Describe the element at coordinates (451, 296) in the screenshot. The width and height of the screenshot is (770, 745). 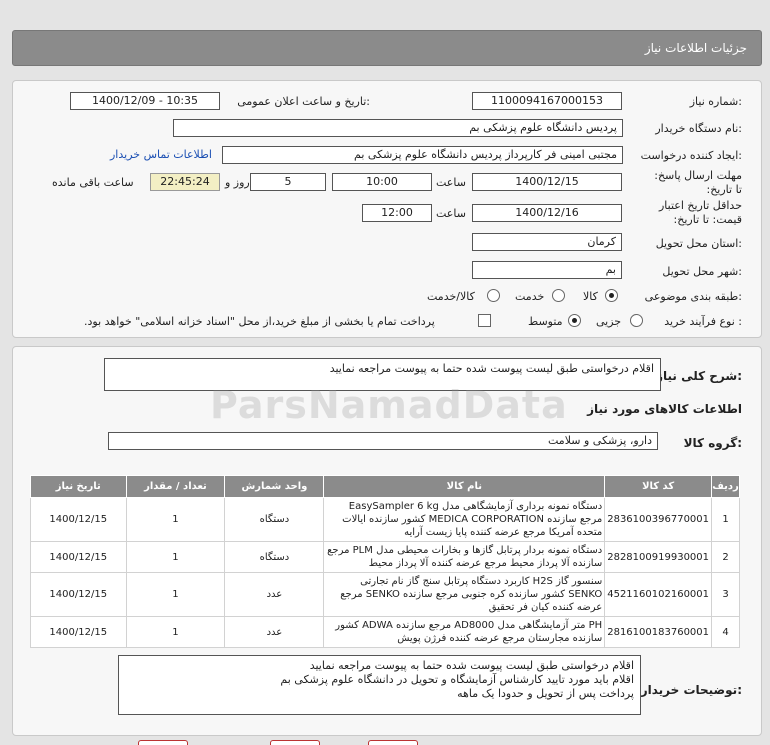
I see `category-option-goods-service: کالا/خدمت` at that location.